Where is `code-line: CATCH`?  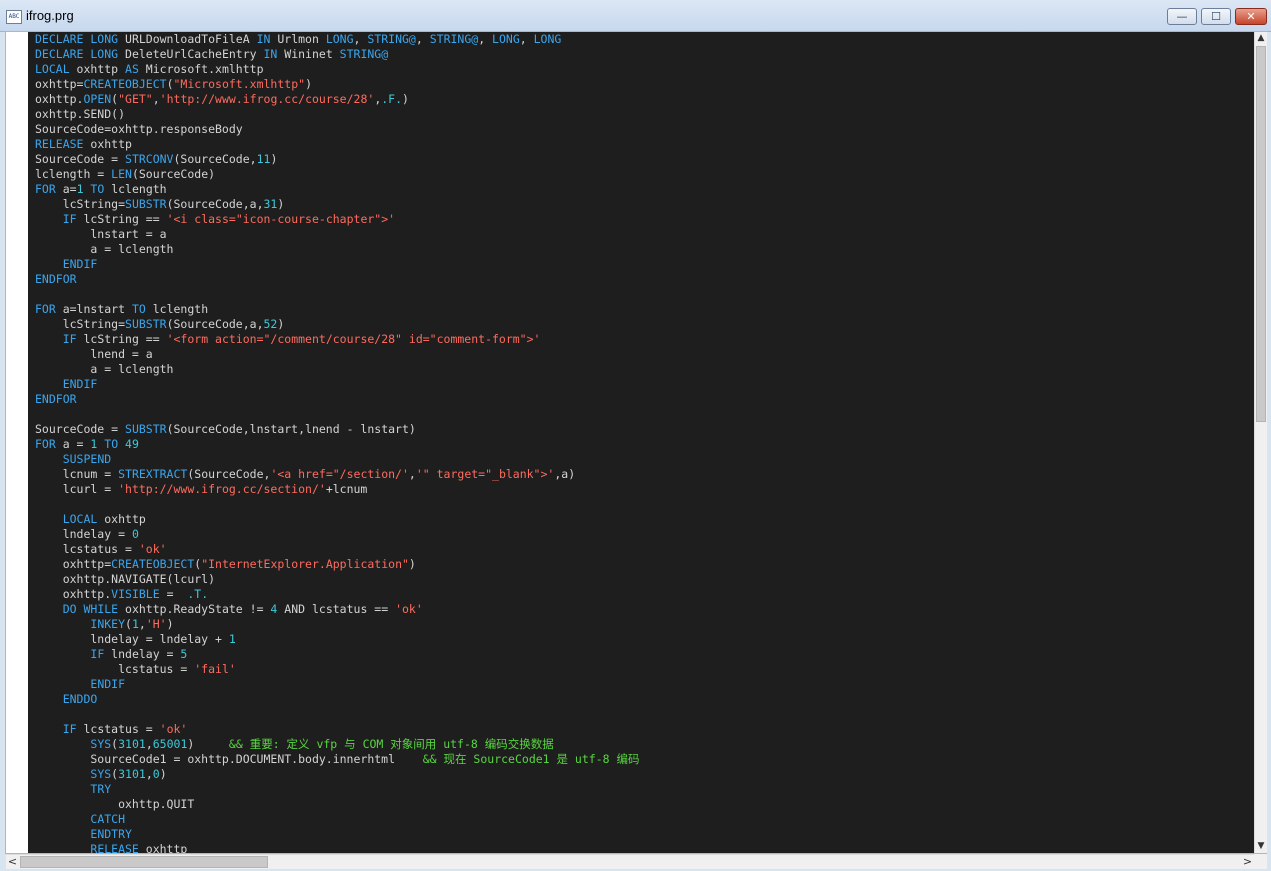 code-line: CATCH is located at coordinates (644, 819).